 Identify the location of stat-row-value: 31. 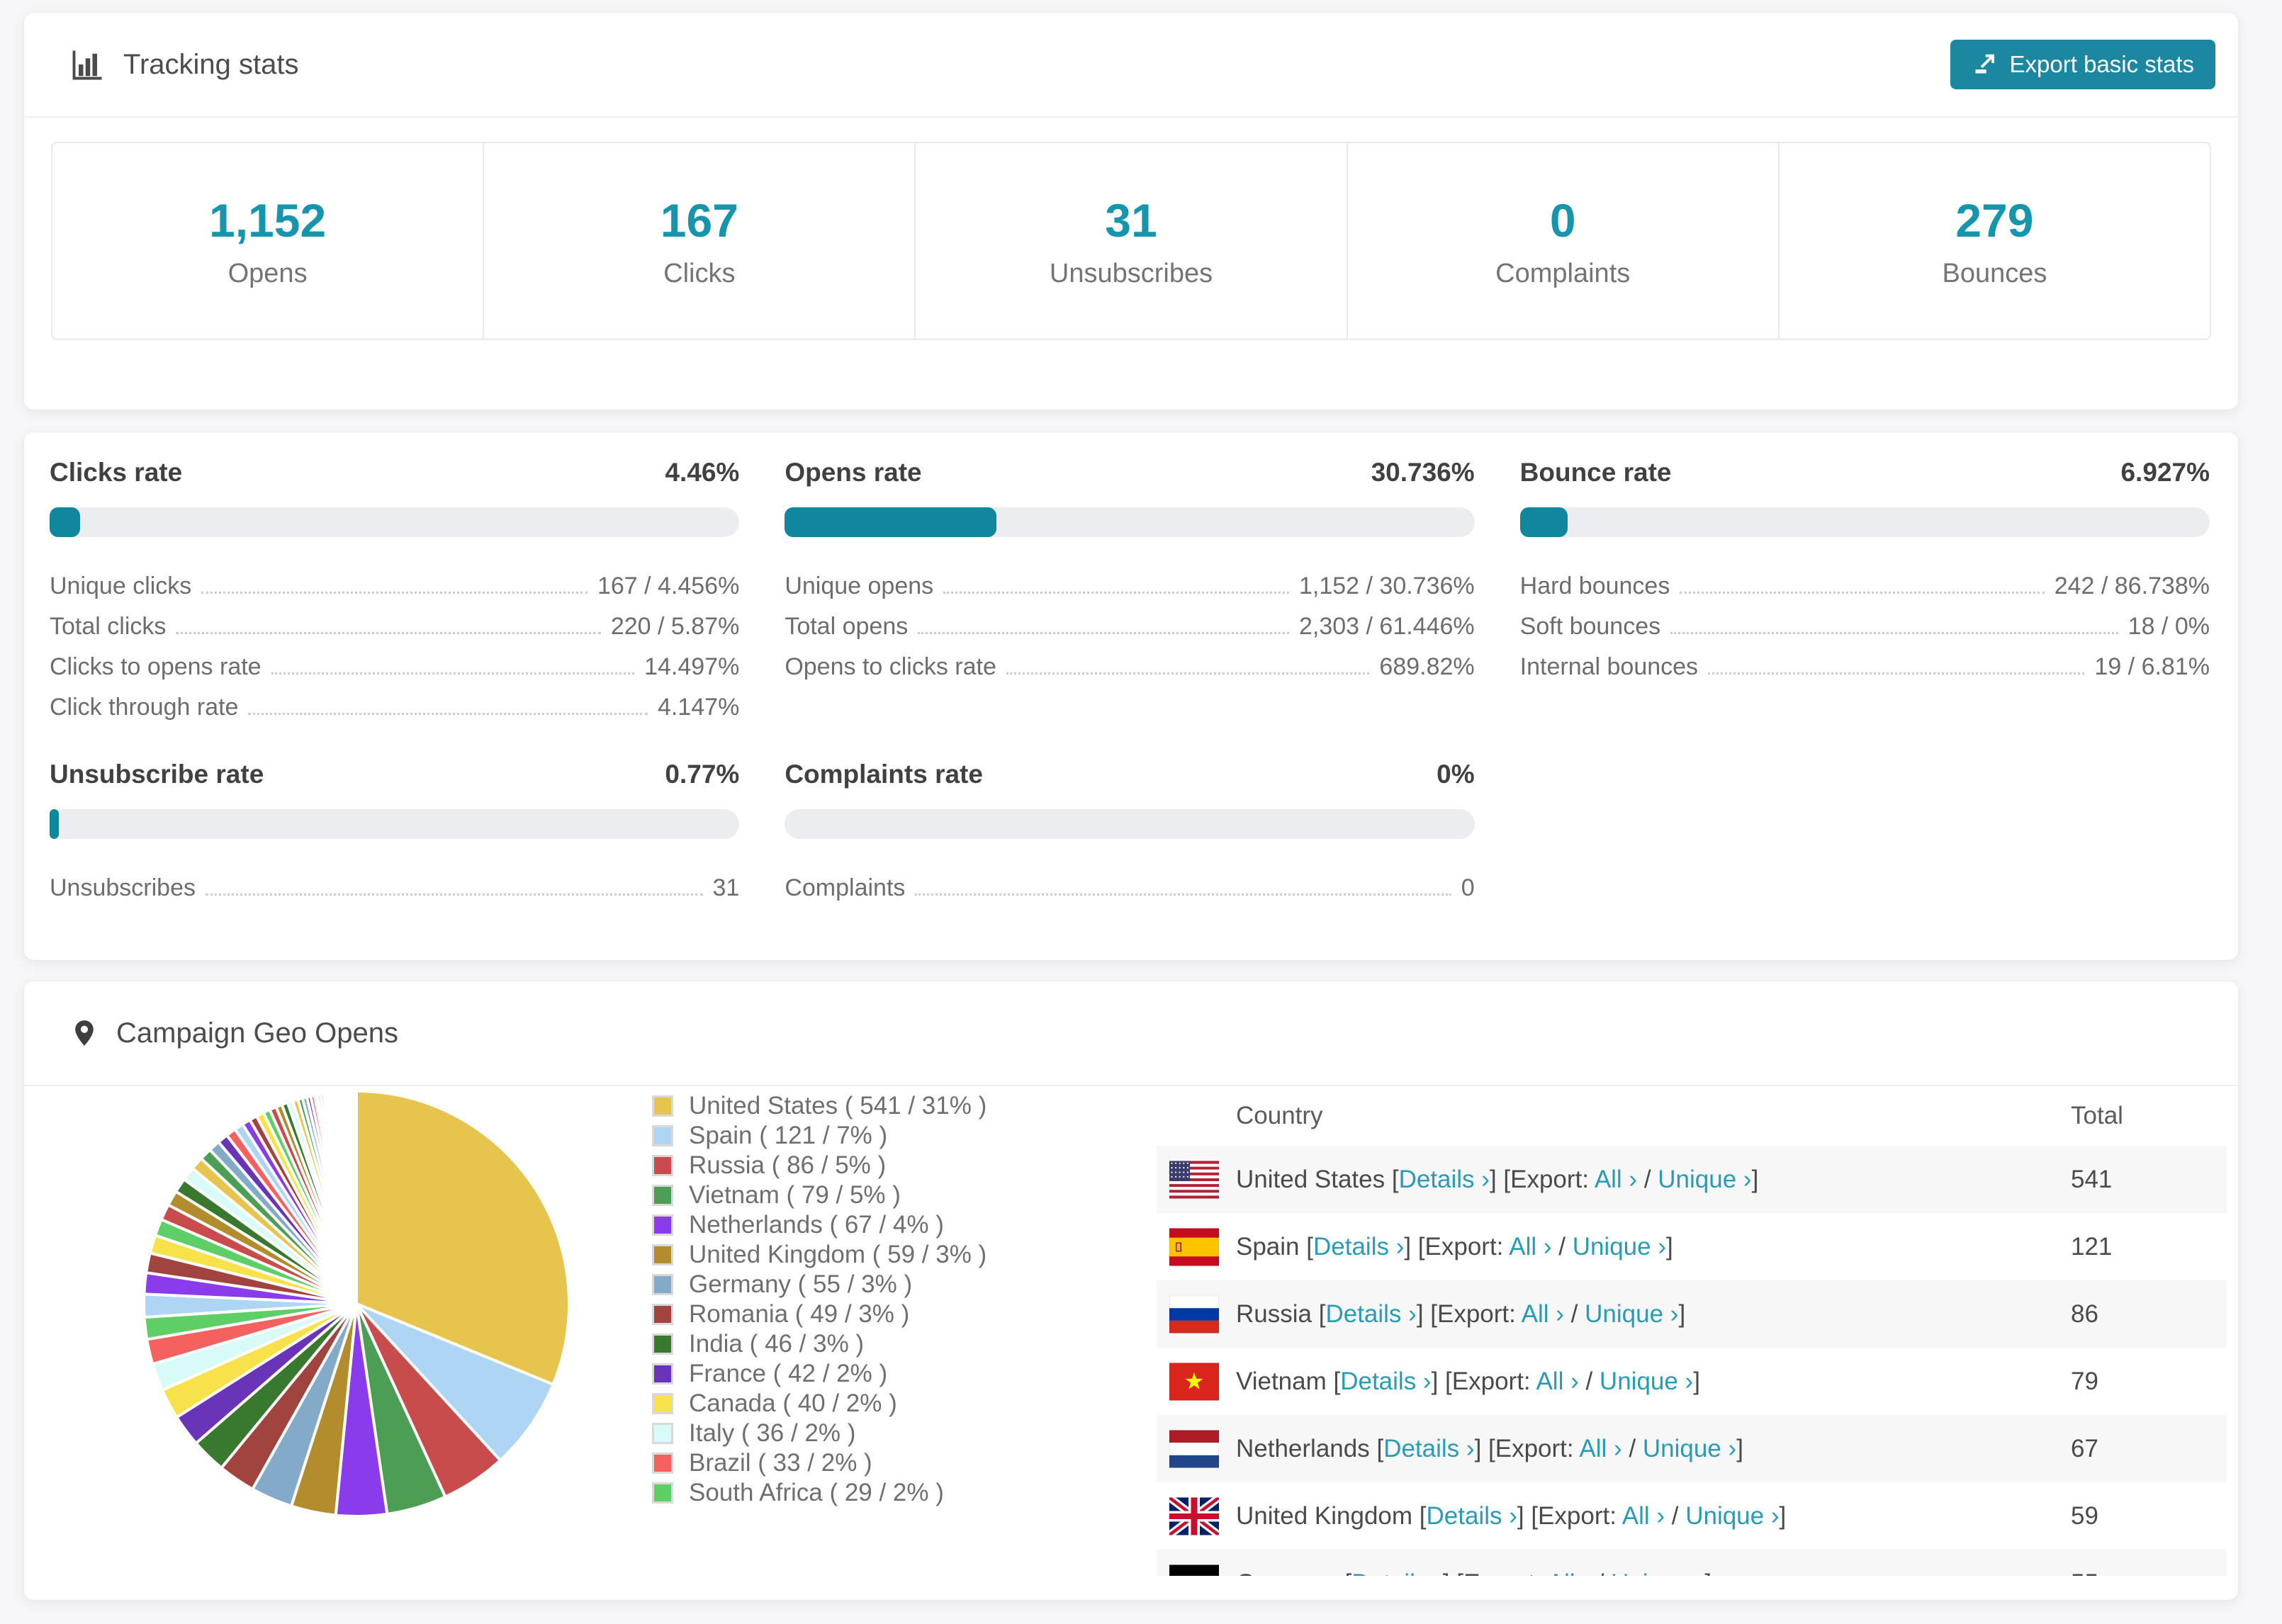
(726, 888).